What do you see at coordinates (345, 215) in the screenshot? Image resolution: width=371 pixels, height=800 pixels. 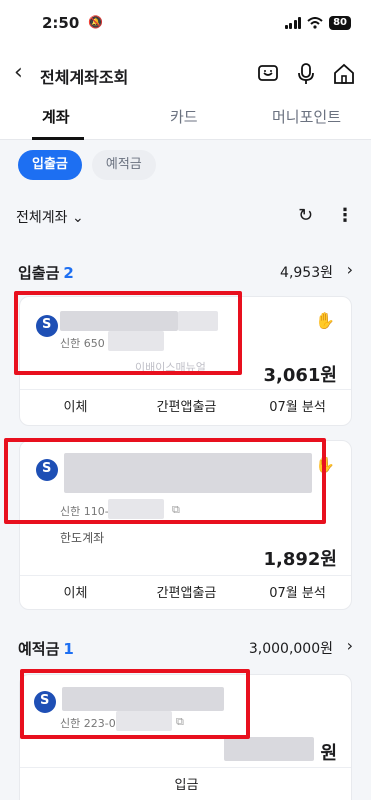 I see `more-icon: ⋮` at bounding box center [345, 215].